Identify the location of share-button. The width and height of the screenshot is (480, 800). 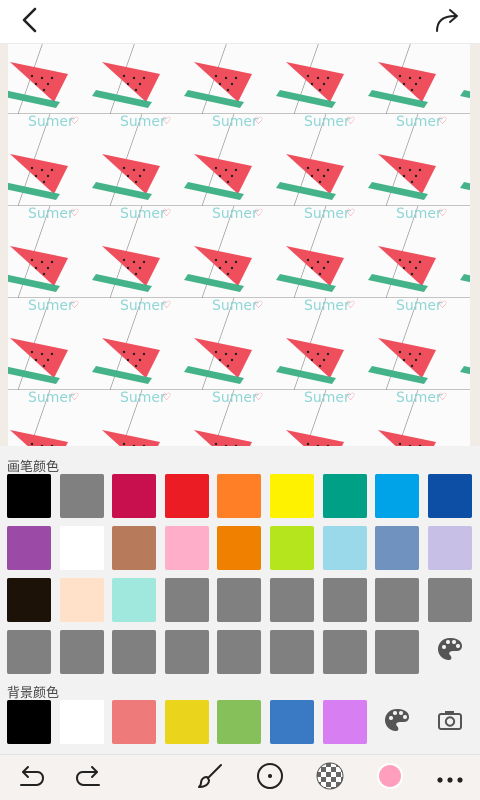
(450, 22).